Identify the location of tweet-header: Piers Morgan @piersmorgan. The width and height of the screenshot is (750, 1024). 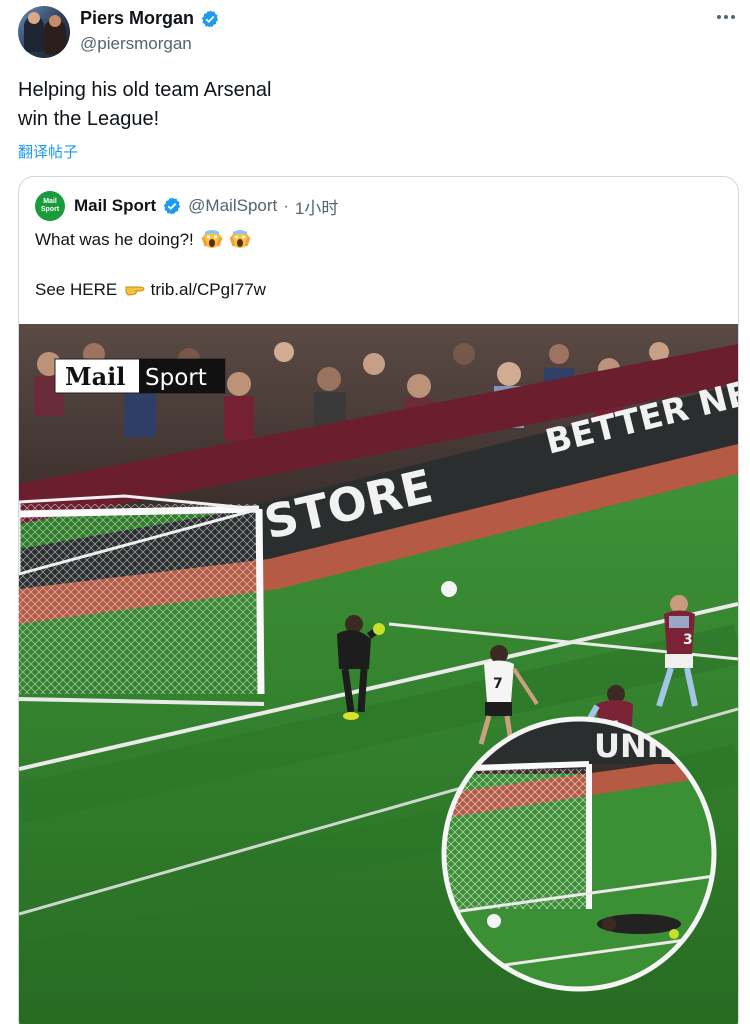
(378, 32).